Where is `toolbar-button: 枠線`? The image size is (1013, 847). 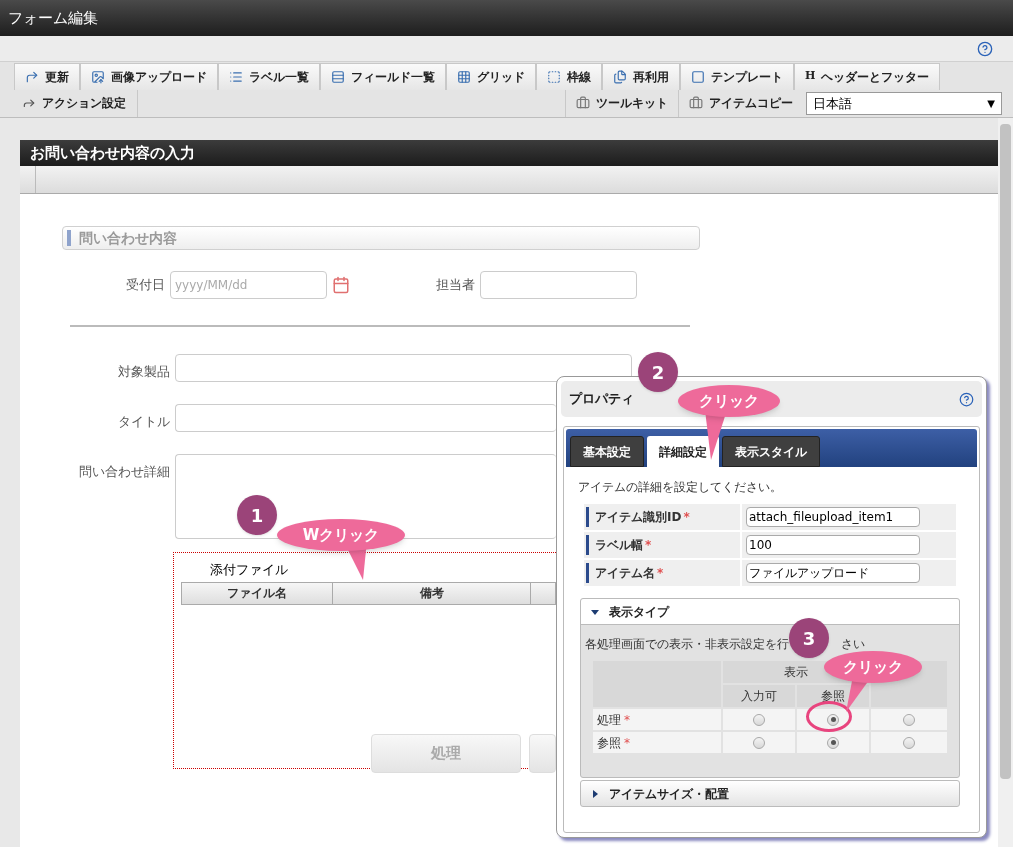 toolbar-button: 枠線 is located at coordinates (569, 76).